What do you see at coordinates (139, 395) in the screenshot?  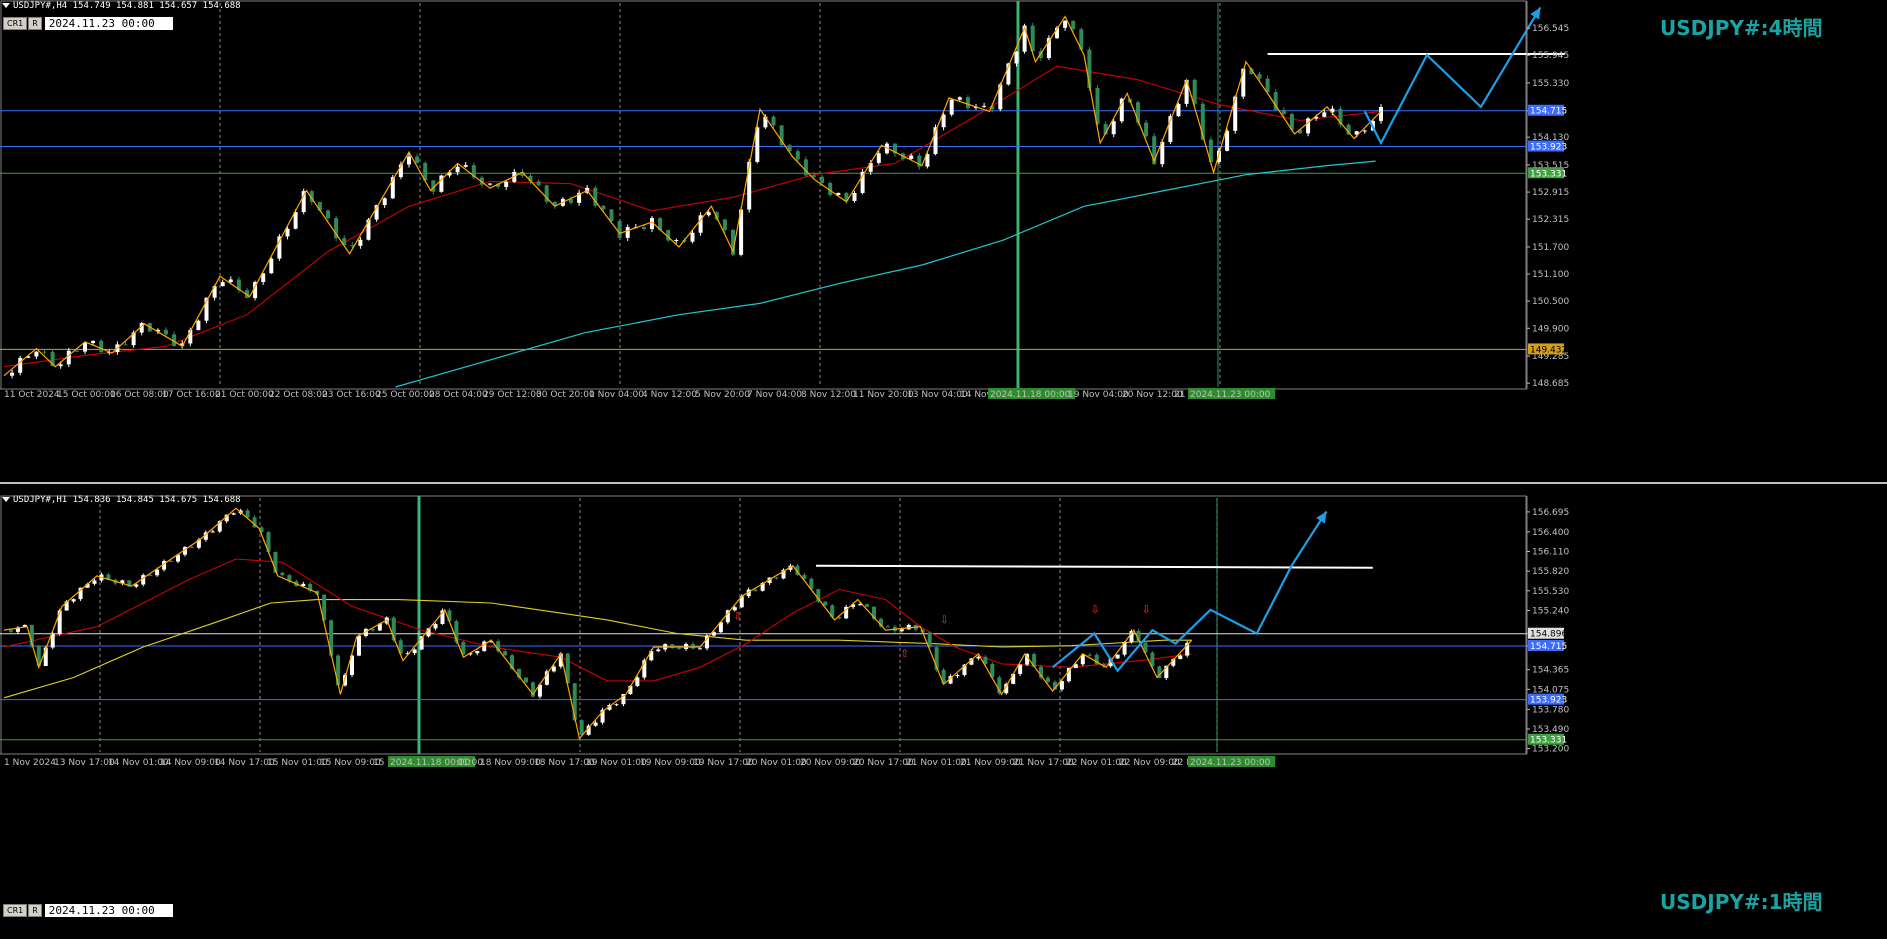 I see `x-tick-label: 16 Oct 08:00` at bounding box center [139, 395].